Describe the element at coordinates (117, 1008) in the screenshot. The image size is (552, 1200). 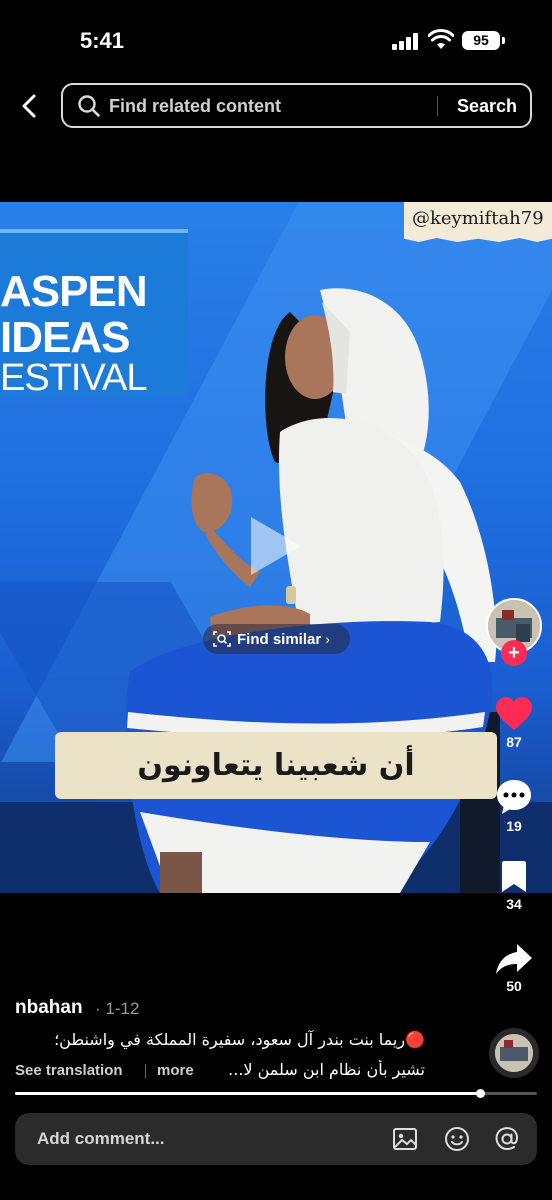
I see `post-date: · 1-12` at that location.